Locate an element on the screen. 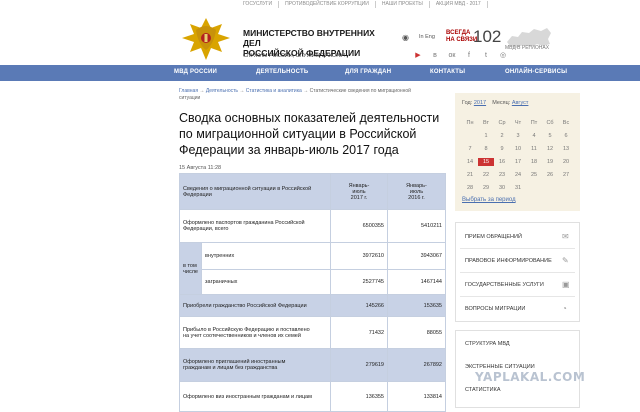 This screenshot has height=412, width=640. calendar-day: 28 is located at coordinates (470, 188).